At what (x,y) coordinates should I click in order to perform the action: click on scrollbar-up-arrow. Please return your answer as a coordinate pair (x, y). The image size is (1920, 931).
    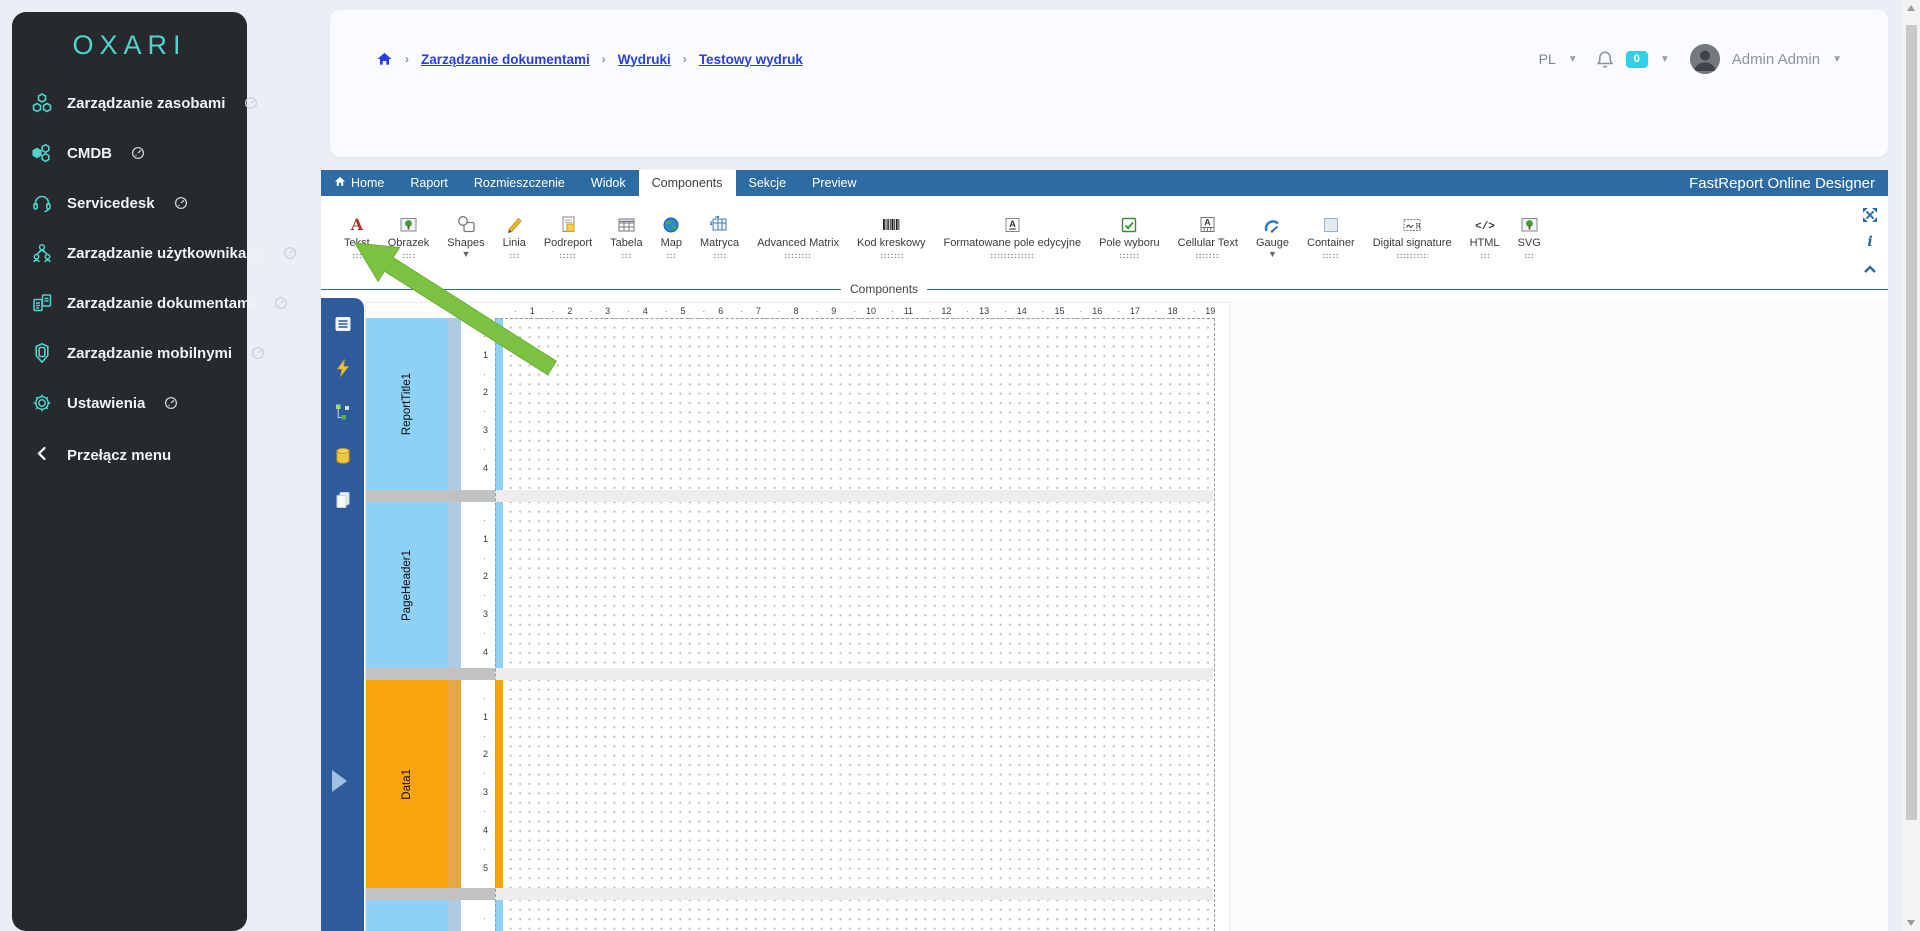
    Looking at the image, I should click on (1911, 8).